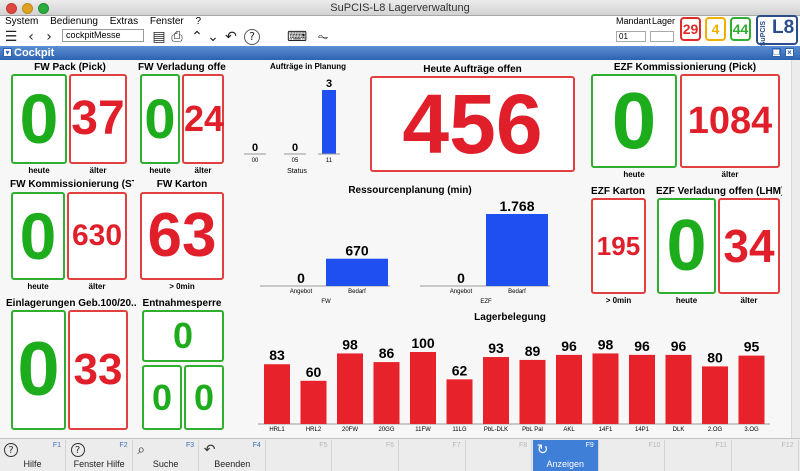 This screenshot has height=471, width=800. Describe the element at coordinates (183, 336) in the screenshot. I see `entnahmesperre-top-tile: 0` at that location.